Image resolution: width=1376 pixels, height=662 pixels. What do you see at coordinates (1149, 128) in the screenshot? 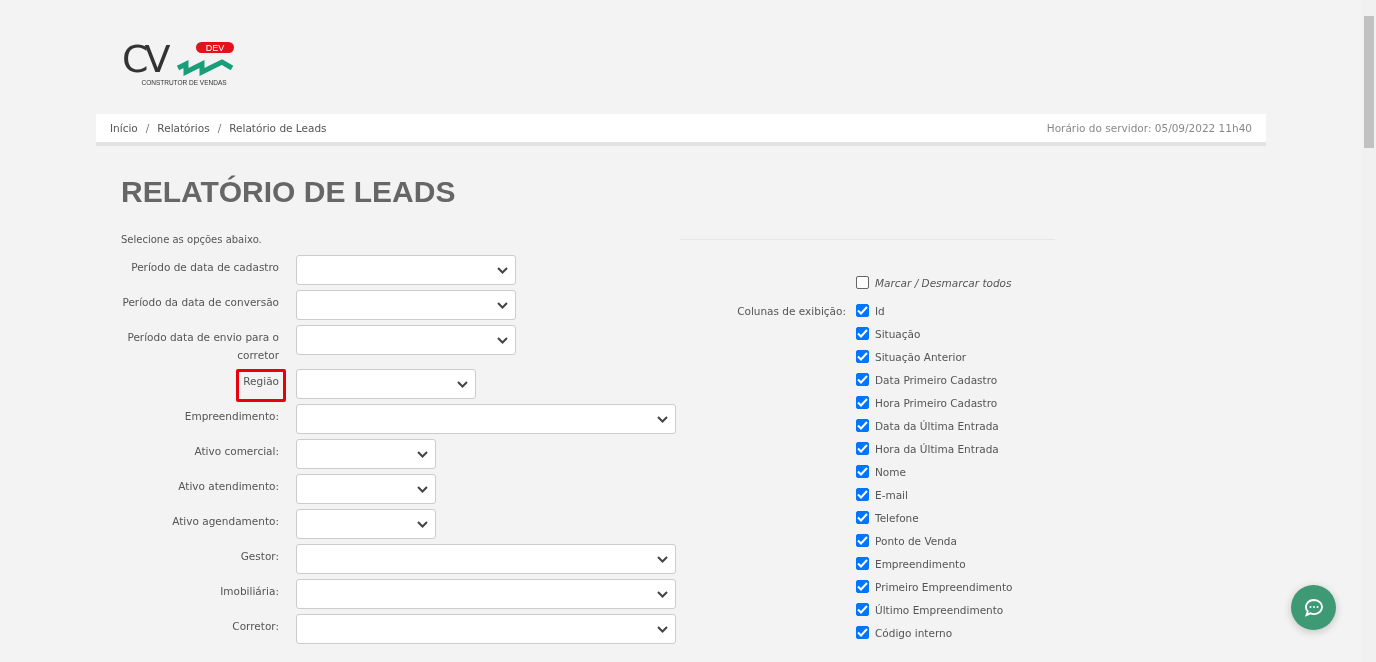
I see `server-time: Horário do servidor: 05/09/2022 11h40` at bounding box center [1149, 128].